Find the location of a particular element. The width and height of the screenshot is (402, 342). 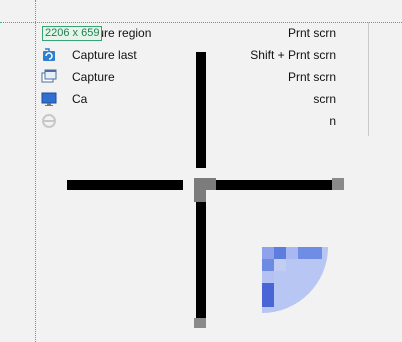

capture-last-icon is located at coordinates (49, 55).